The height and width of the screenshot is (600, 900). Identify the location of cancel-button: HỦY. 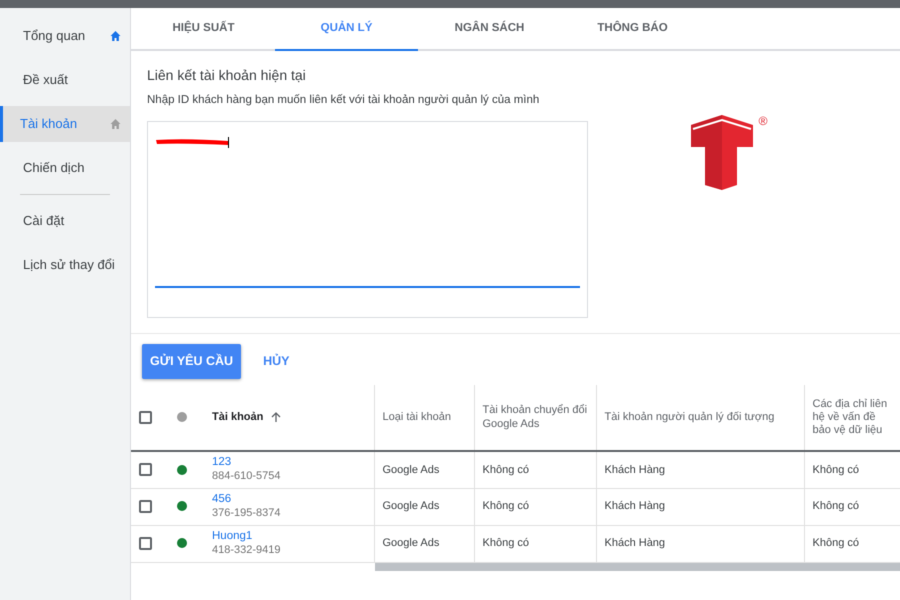
(276, 361).